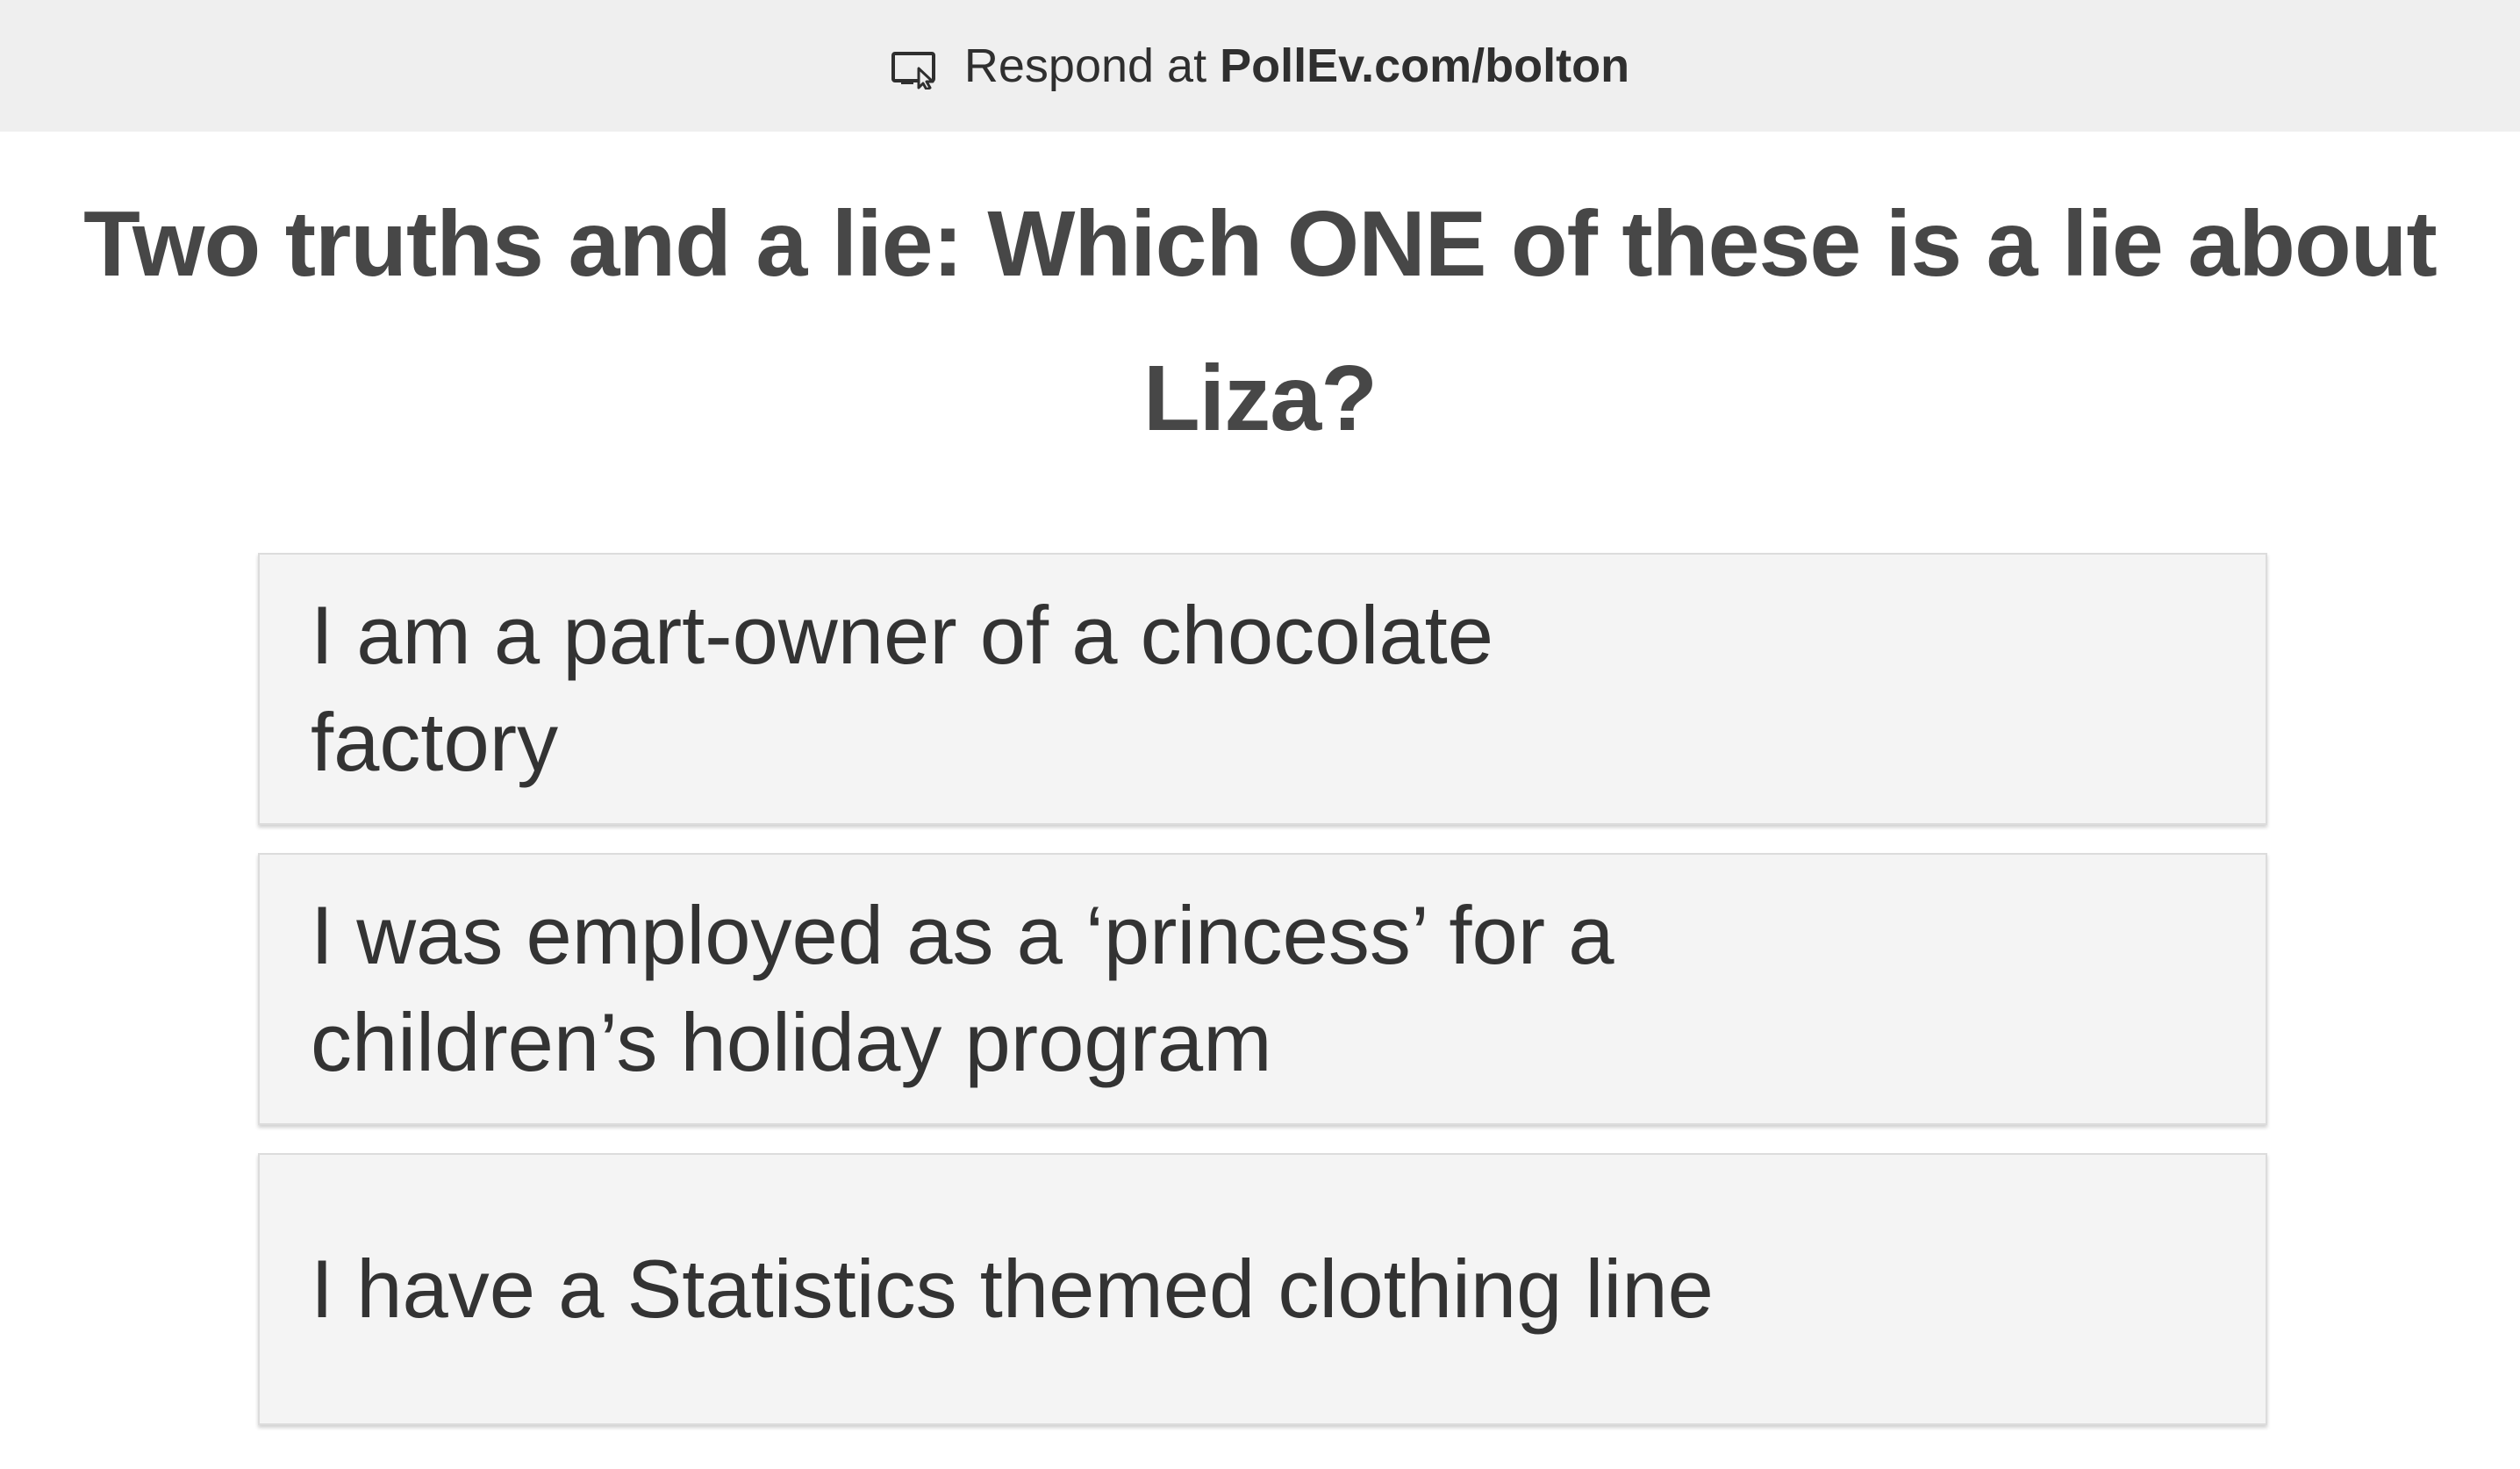 The image size is (2520, 1469). Describe the element at coordinates (1012, 1289) in the screenshot. I see `option-label: I have a Statistics themed clothing line` at that location.